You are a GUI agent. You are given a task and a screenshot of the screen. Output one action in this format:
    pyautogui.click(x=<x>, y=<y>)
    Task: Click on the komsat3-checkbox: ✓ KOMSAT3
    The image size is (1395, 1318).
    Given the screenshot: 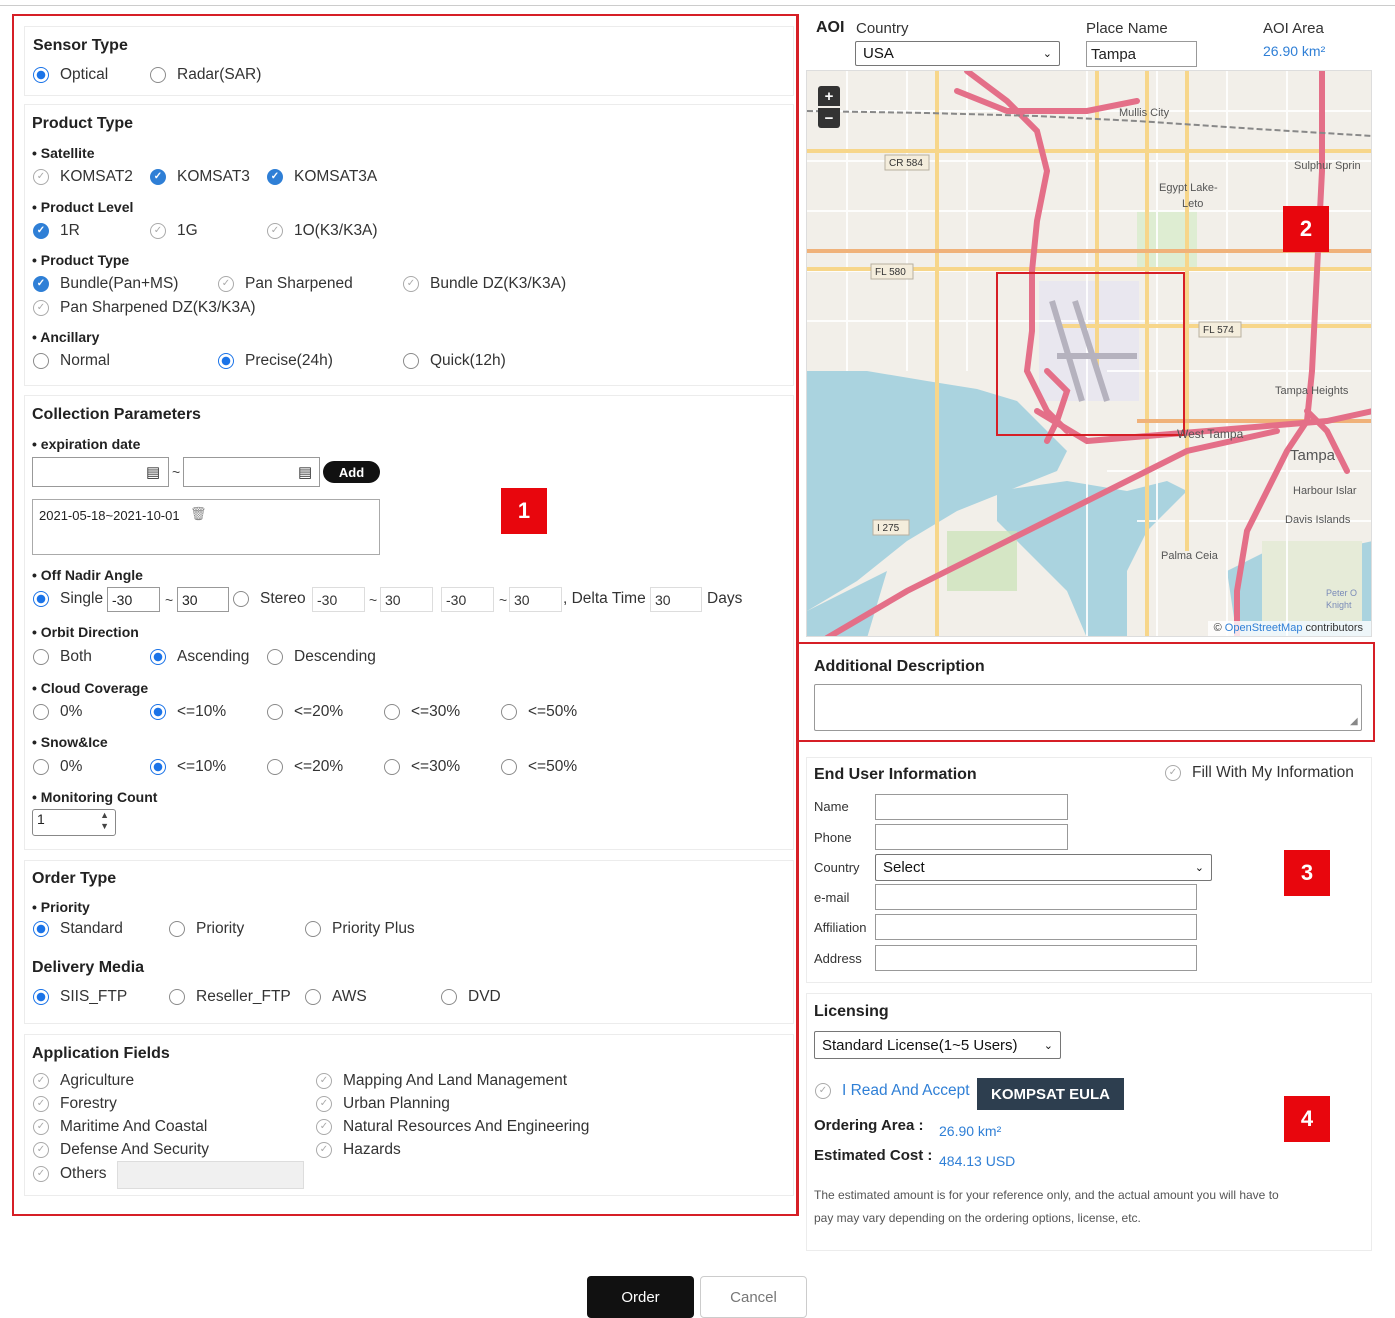 What is the action you would take?
    pyautogui.click(x=200, y=177)
    